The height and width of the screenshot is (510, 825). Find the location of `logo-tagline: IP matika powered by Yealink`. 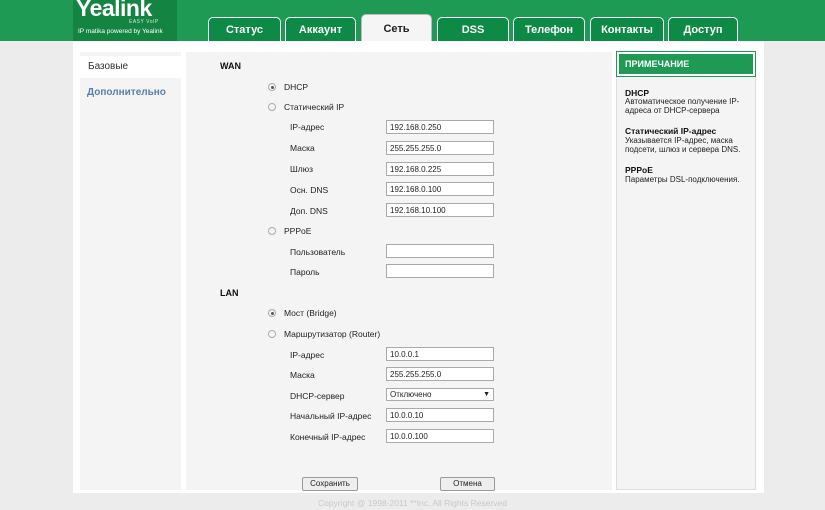

logo-tagline: IP matika powered by Yealink is located at coordinates (120, 31).